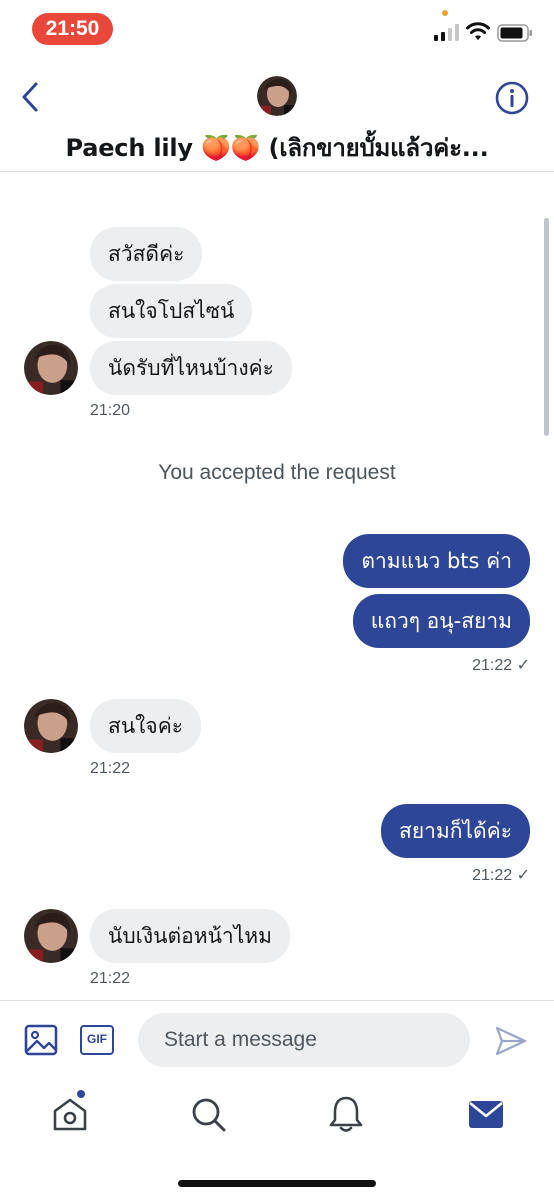  What do you see at coordinates (41, 1040) in the screenshot?
I see `image-icon` at bounding box center [41, 1040].